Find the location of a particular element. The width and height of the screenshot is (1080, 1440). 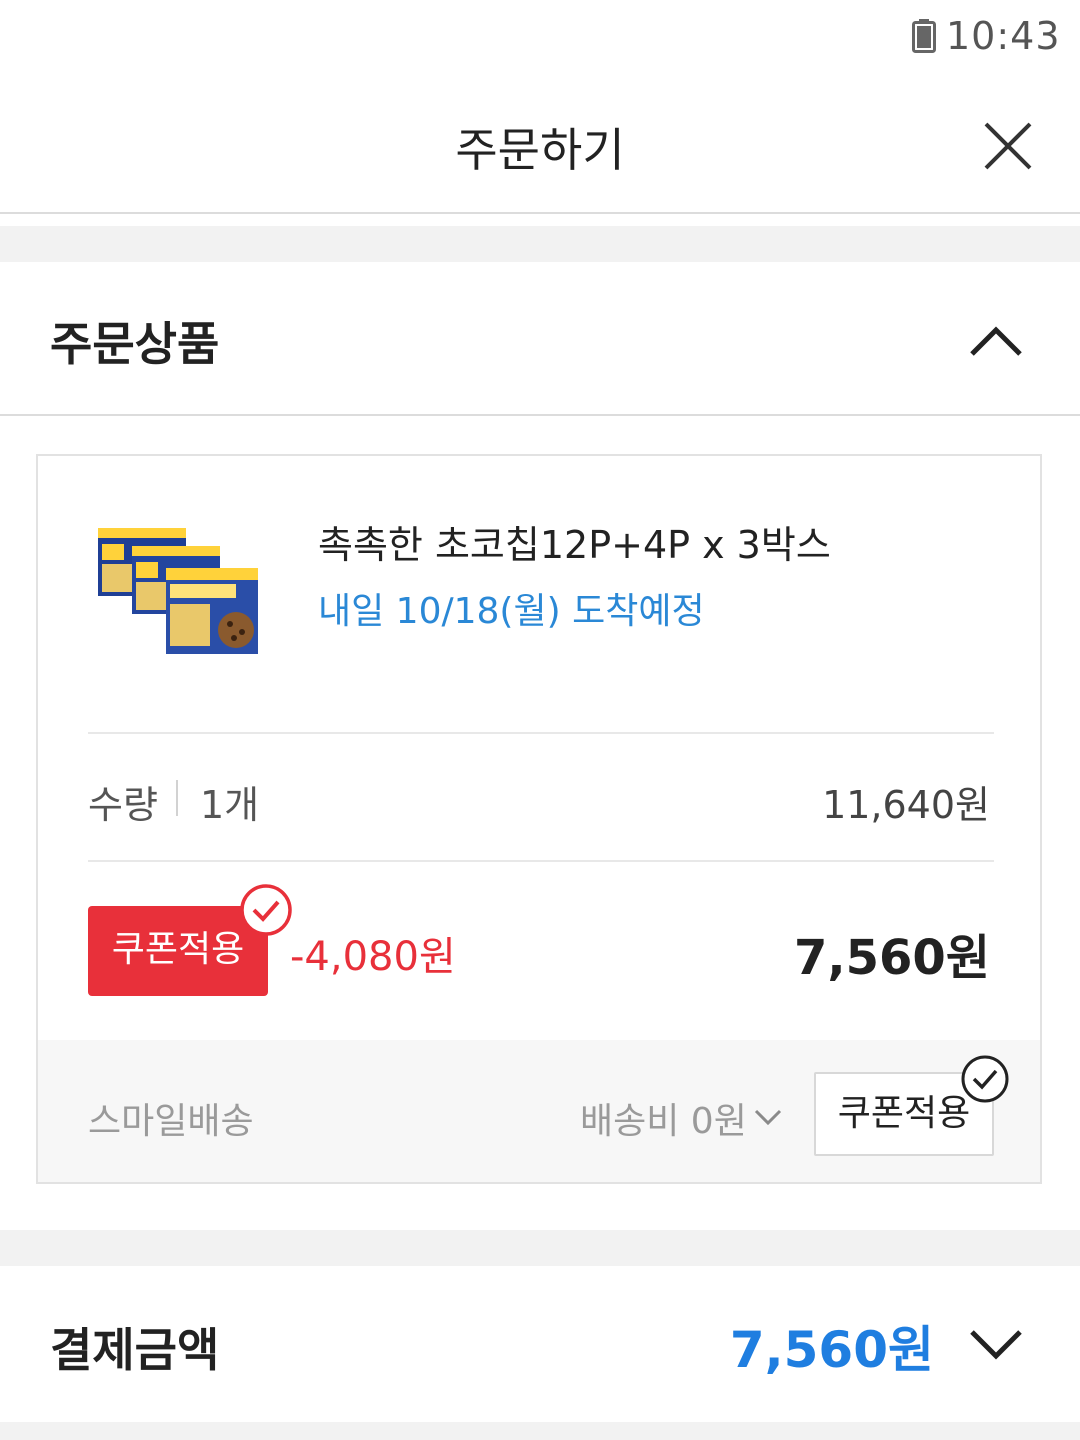

header: 주문하기 is located at coordinates (540, 147).